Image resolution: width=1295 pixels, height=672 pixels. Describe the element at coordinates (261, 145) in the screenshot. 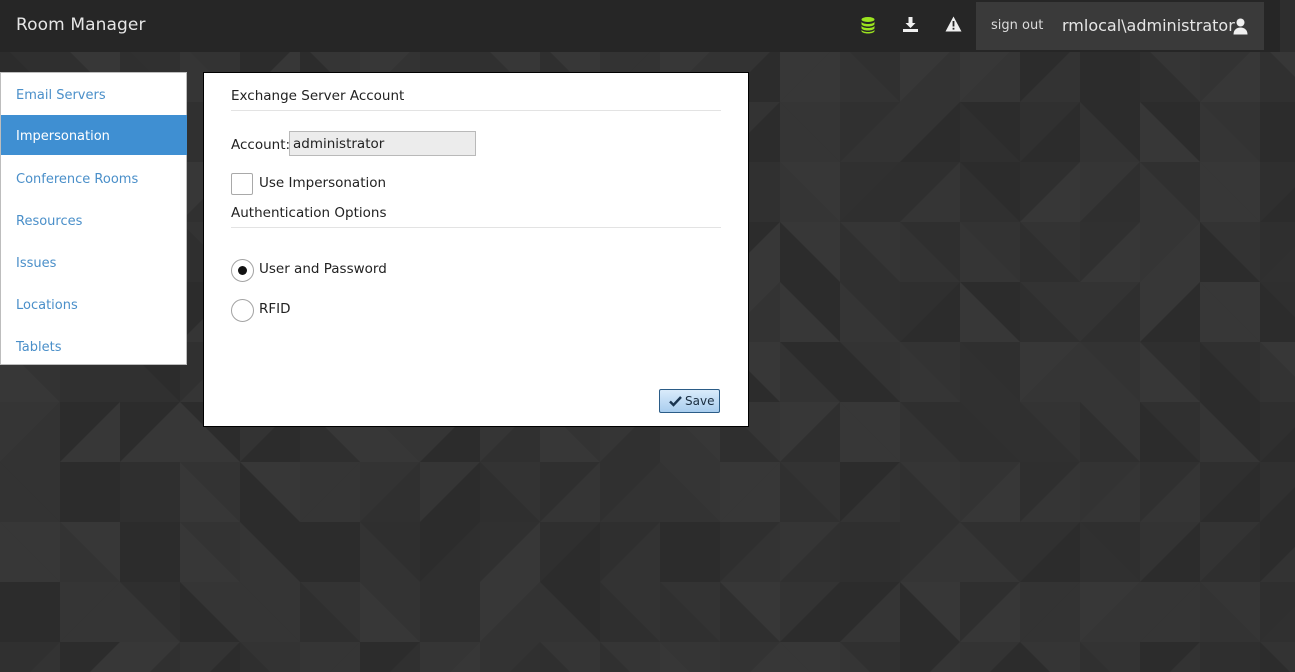

I see `account-label: Account:` at that location.